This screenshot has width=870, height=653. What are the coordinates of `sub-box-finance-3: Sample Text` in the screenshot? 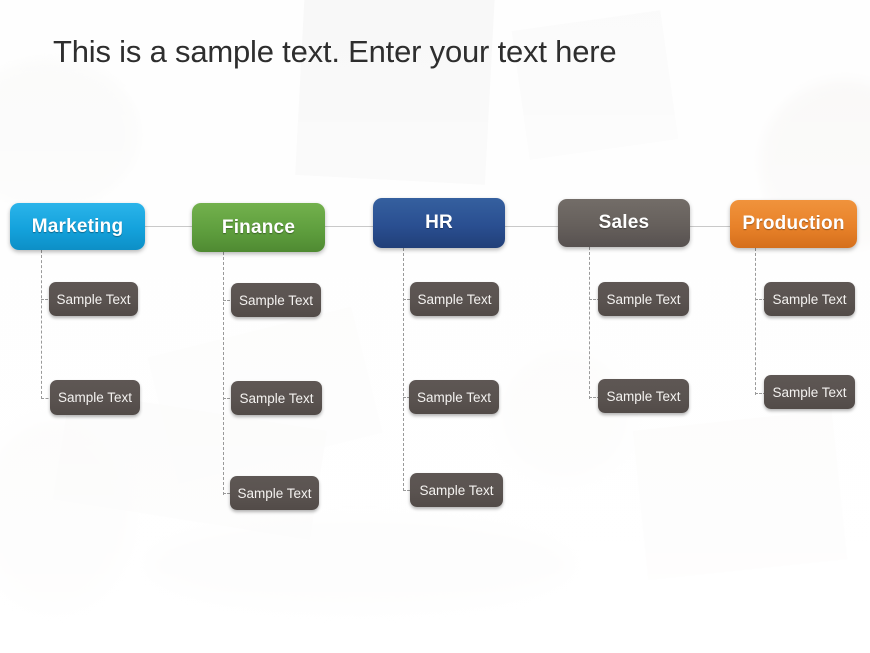 It's located at (274, 493).